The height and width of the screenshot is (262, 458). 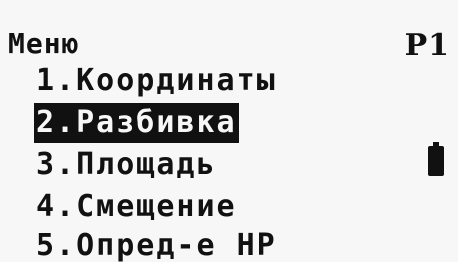 I want to click on page-indicator: P1, so click(x=427, y=45).